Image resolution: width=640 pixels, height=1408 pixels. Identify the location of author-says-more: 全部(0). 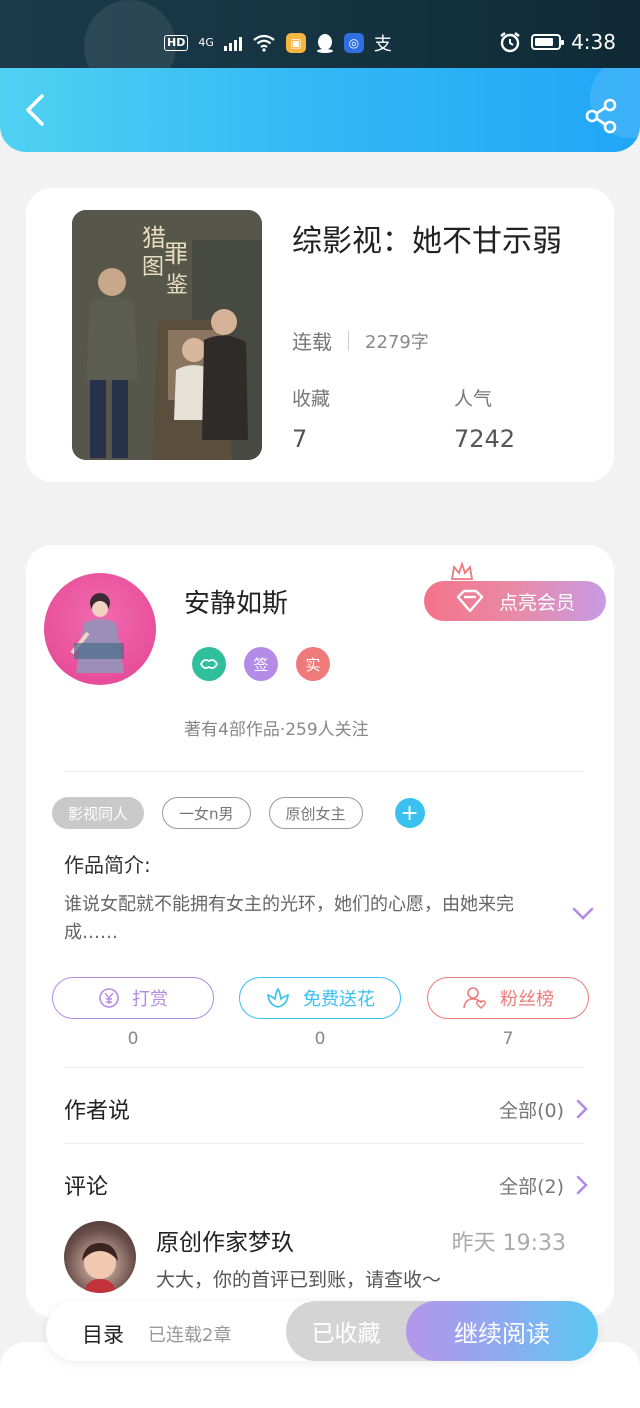
(543, 1109).